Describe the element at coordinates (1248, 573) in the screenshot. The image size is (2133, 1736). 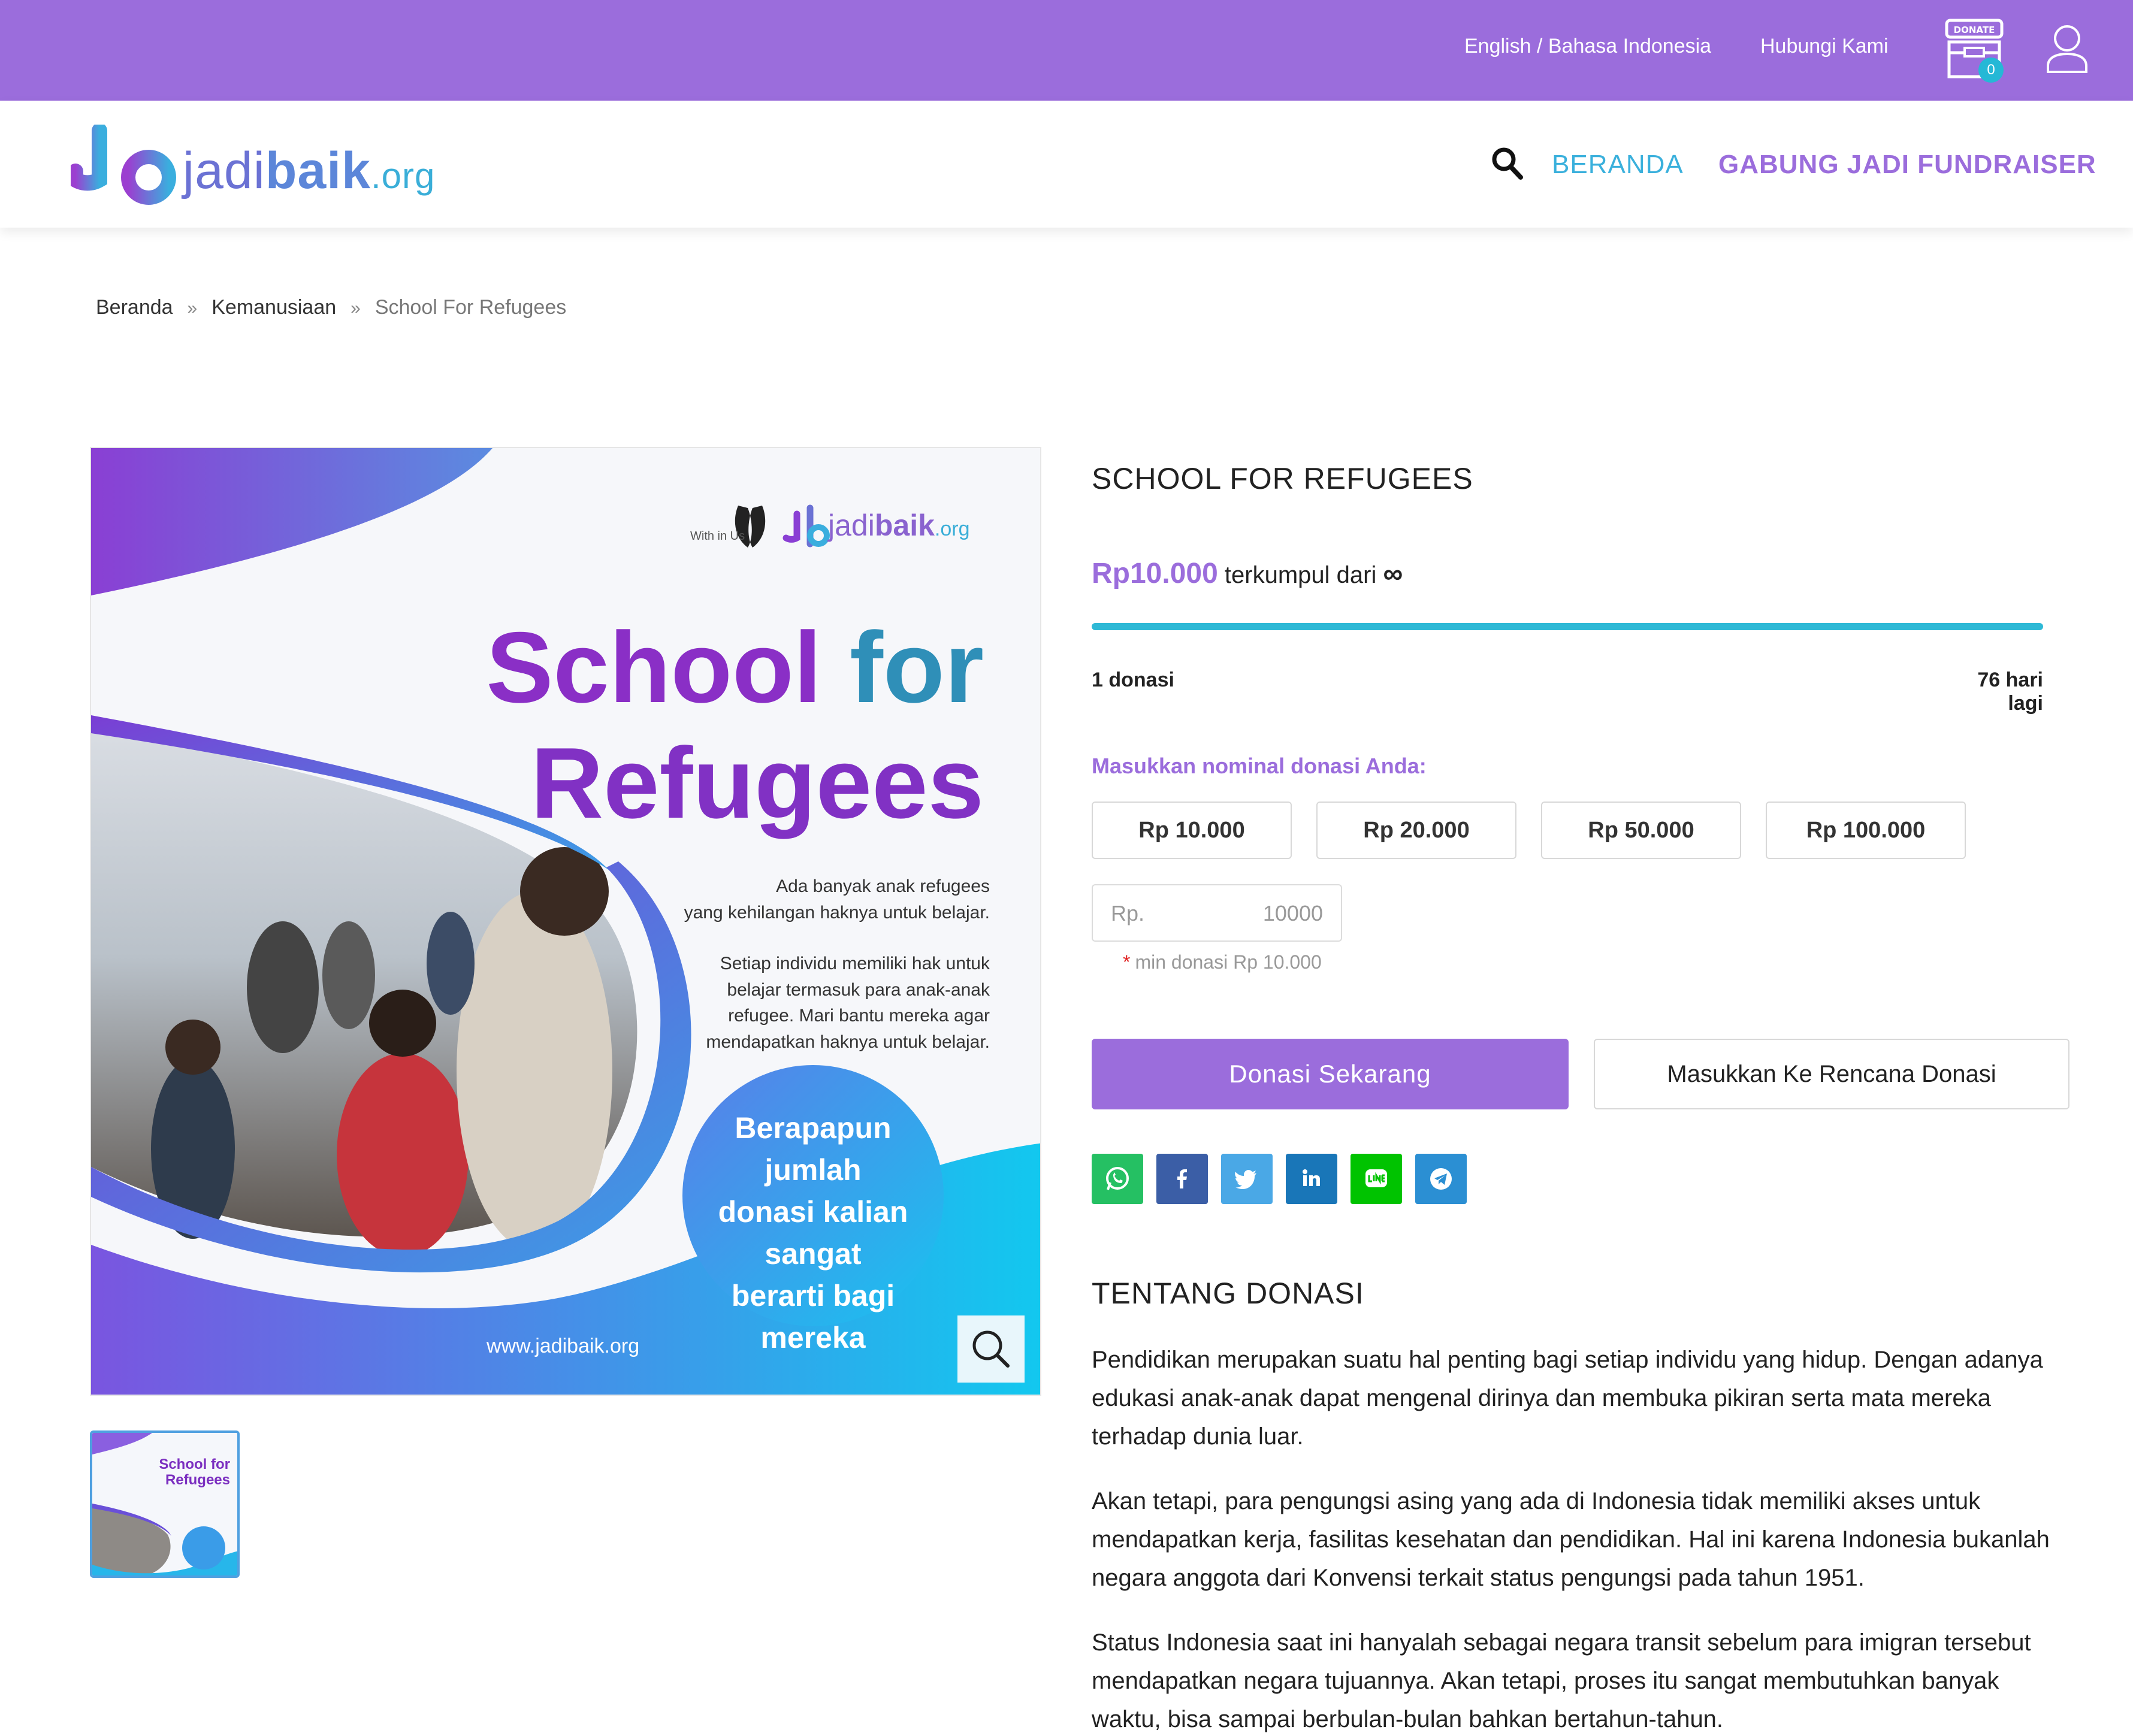
I see `raised-summary: Rp10.000 terkumpul dari ∞` at that location.